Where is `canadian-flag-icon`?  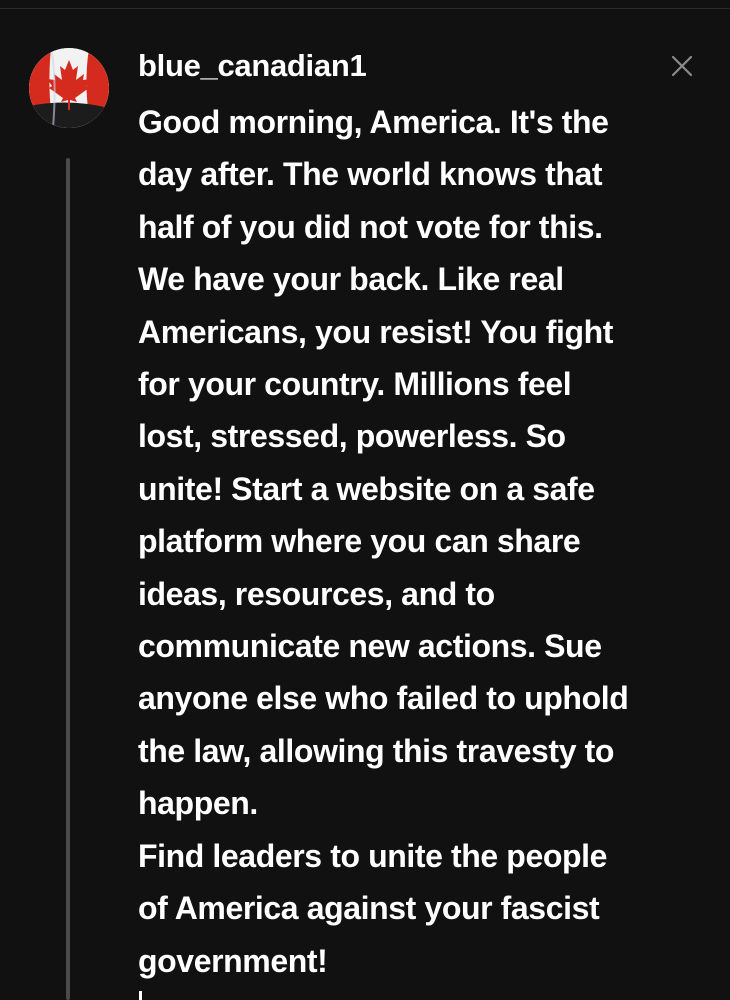 canadian-flag-icon is located at coordinates (69, 88).